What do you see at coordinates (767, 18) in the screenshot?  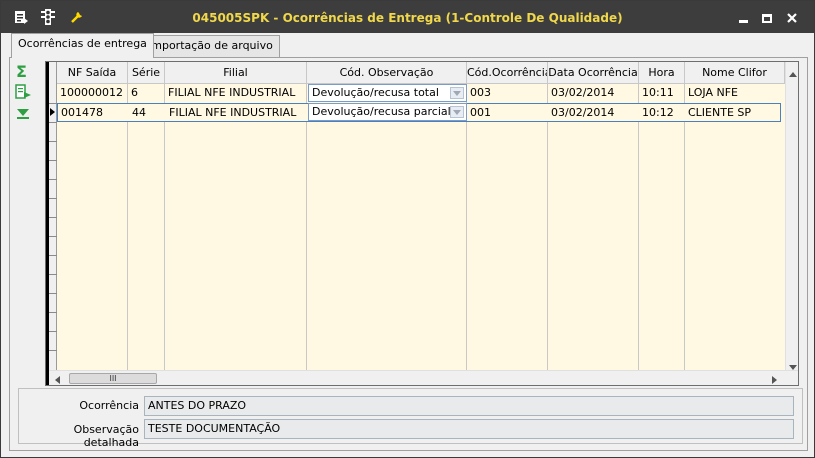 I see `maximize-button` at bounding box center [767, 18].